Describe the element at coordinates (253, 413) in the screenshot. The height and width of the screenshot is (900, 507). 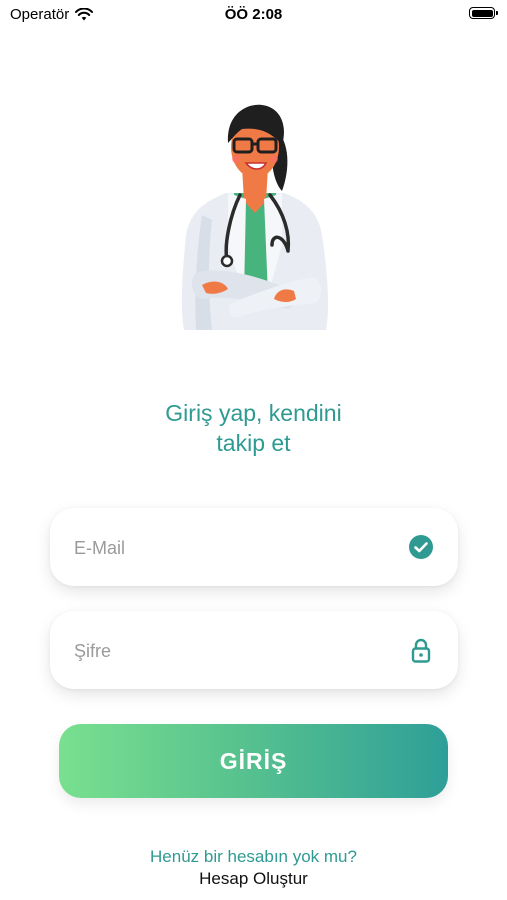
I see `headline-line-1: Giriş yap, kendini` at that location.